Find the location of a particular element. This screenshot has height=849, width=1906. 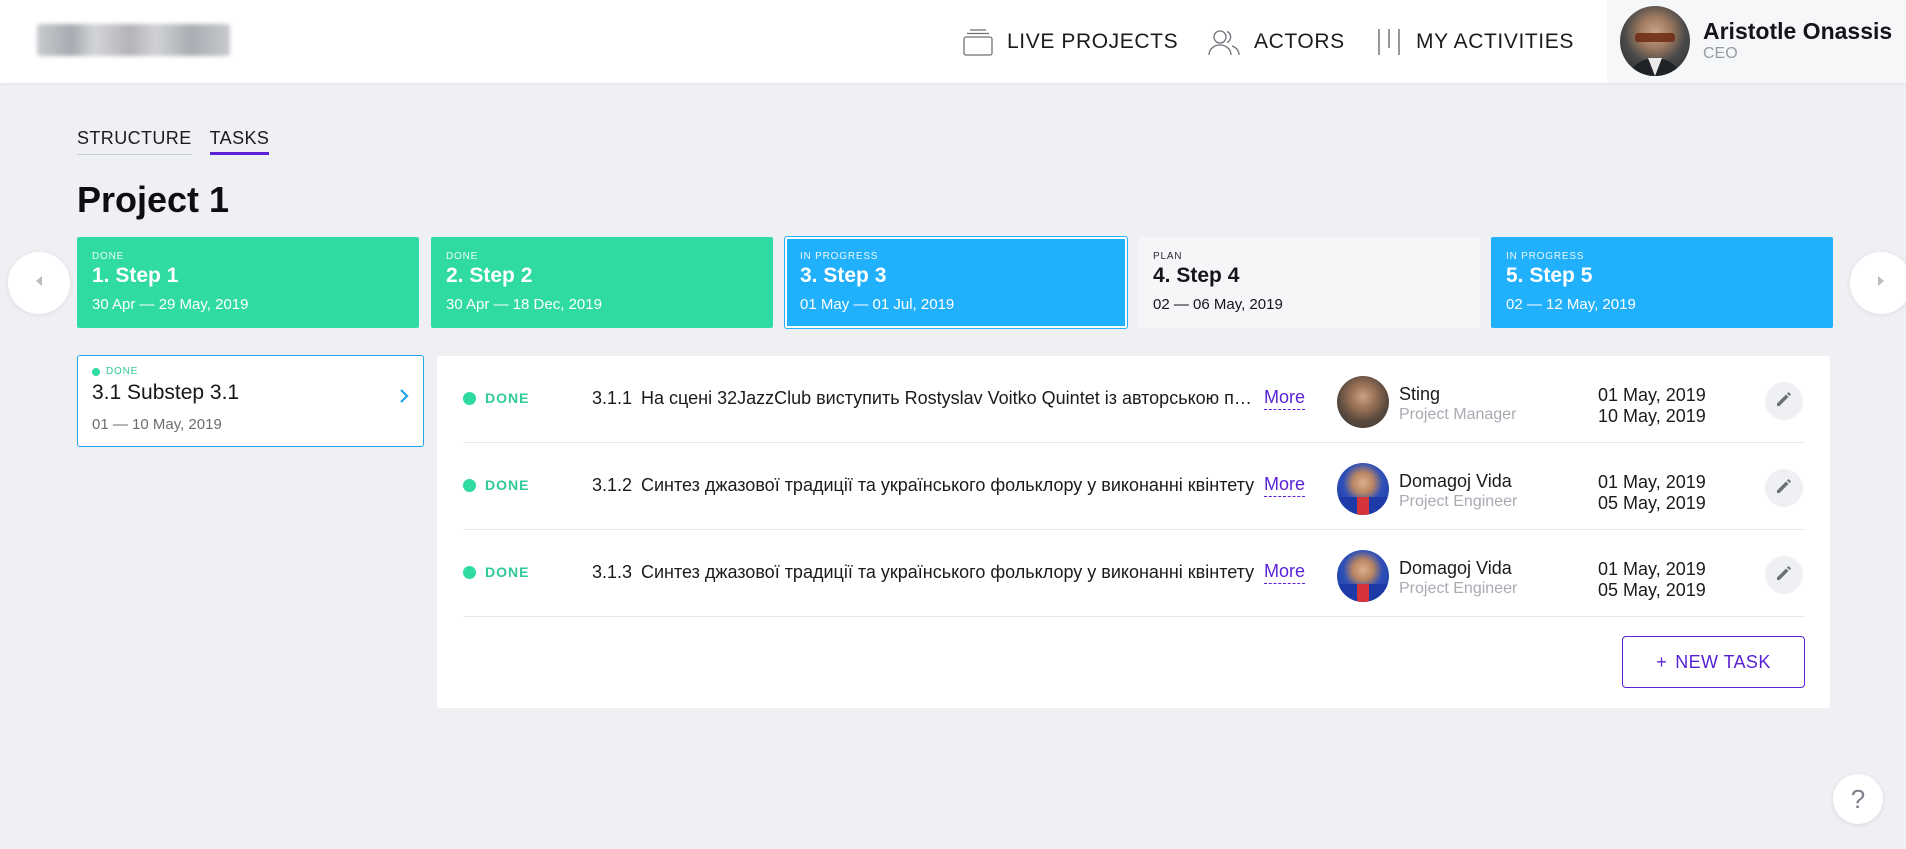

step-dates: 01 May — 01 Jul, 2019 is located at coordinates (877, 304).